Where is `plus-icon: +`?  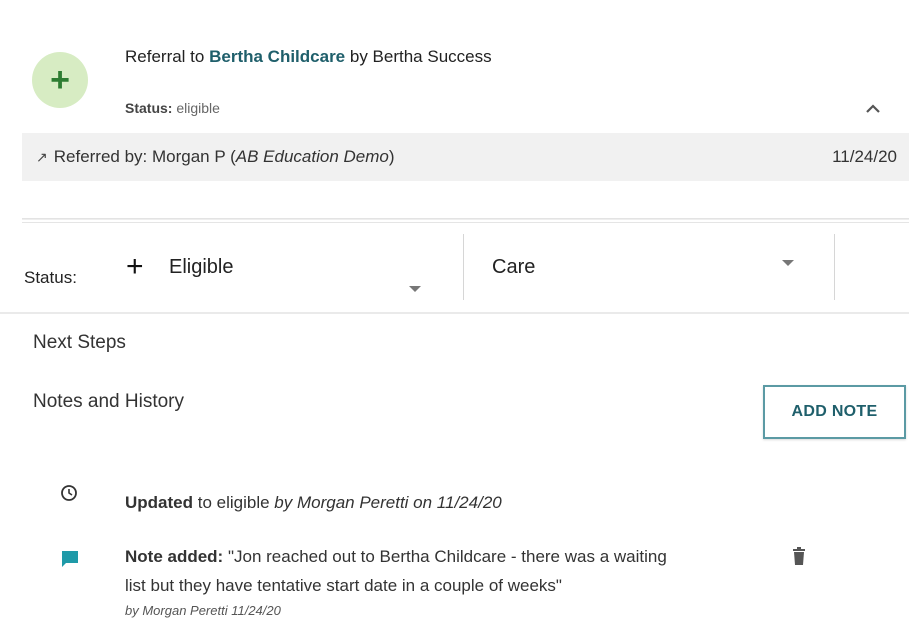
plus-icon: + is located at coordinates (135, 266).